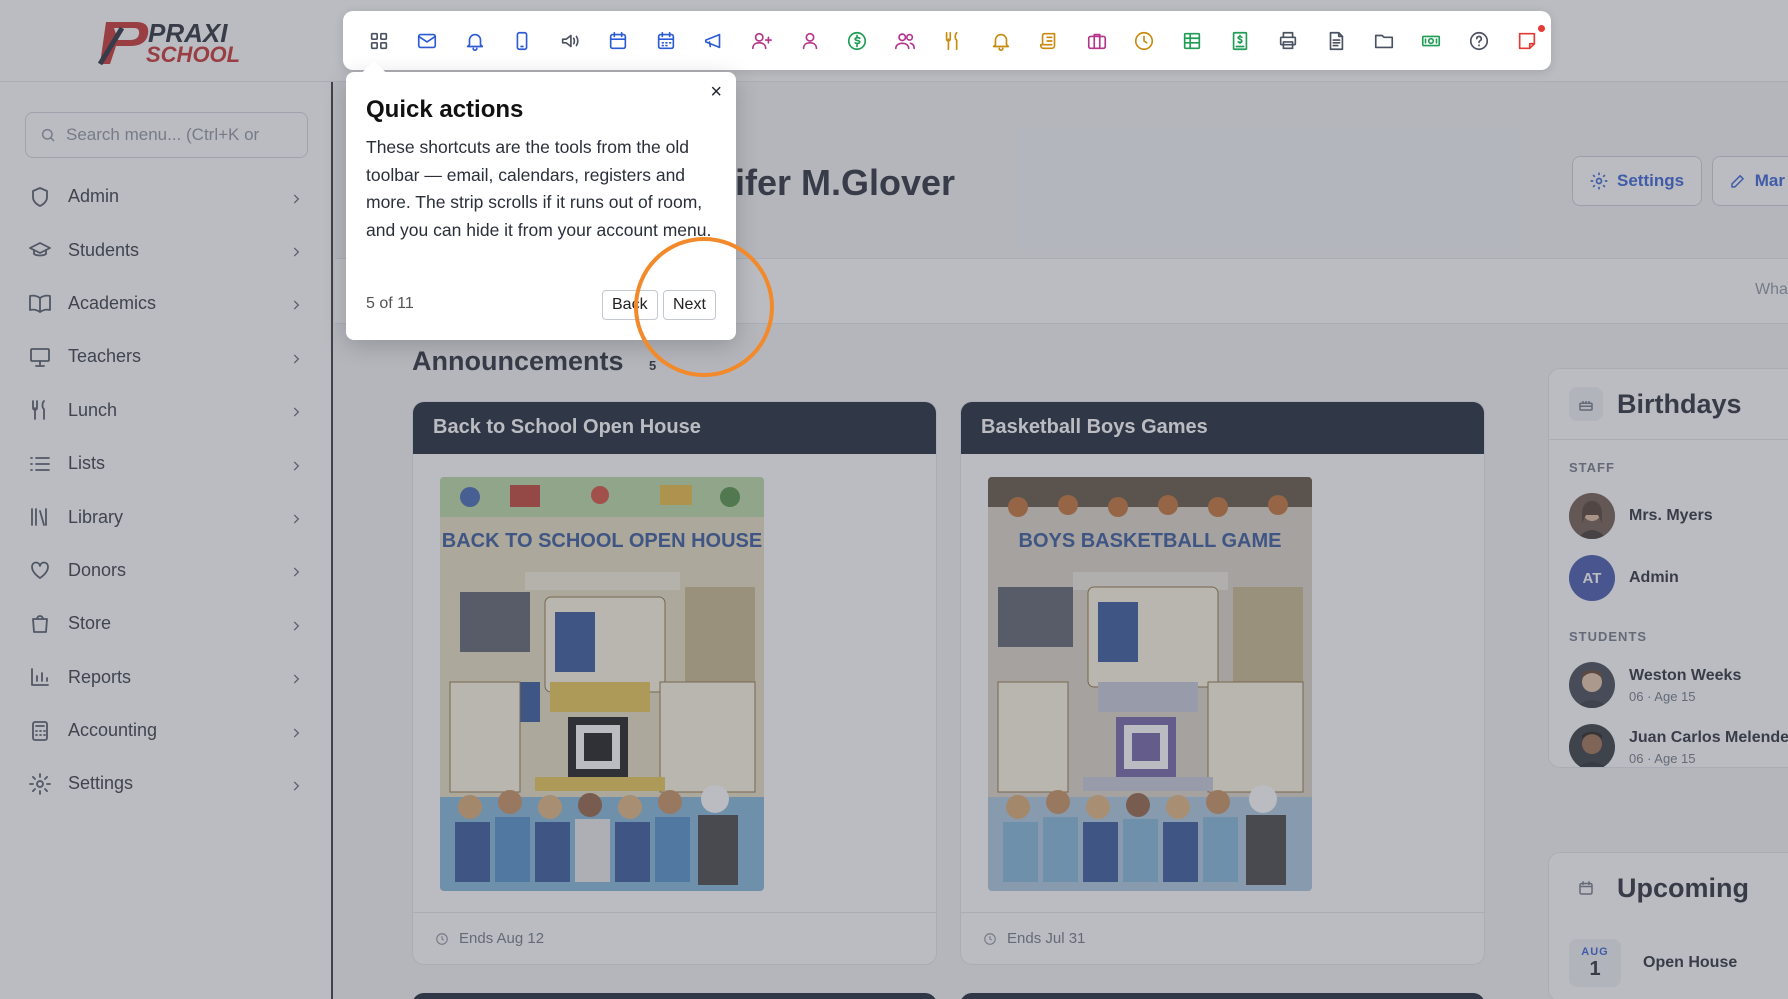  I want to click on announce-icon, so click(714, 41).